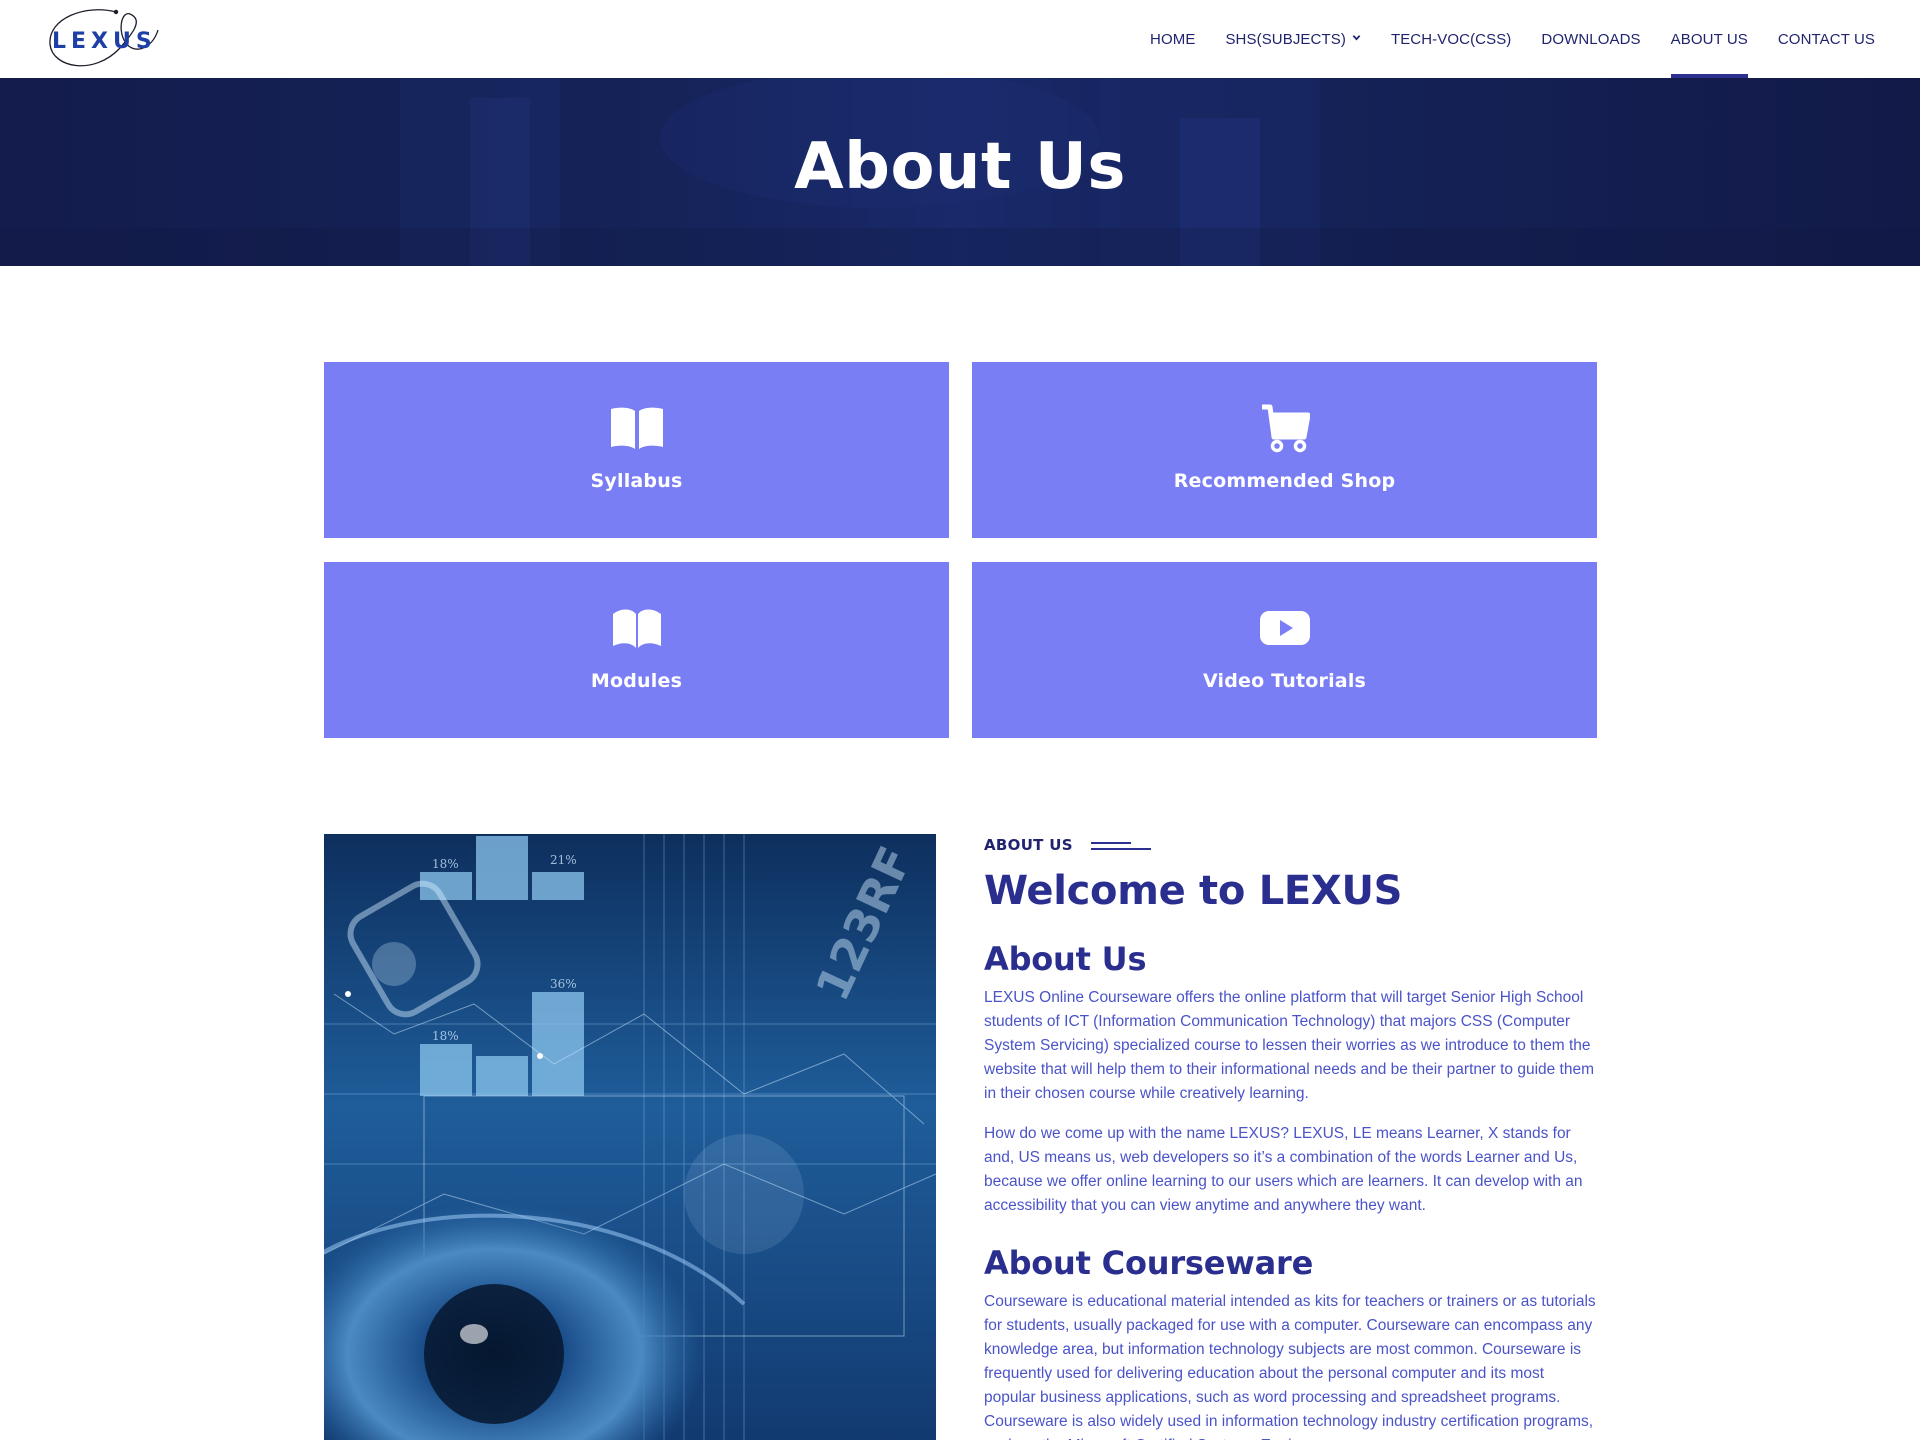  I want to click on card-modules-label: Modules, so click(636, 681).